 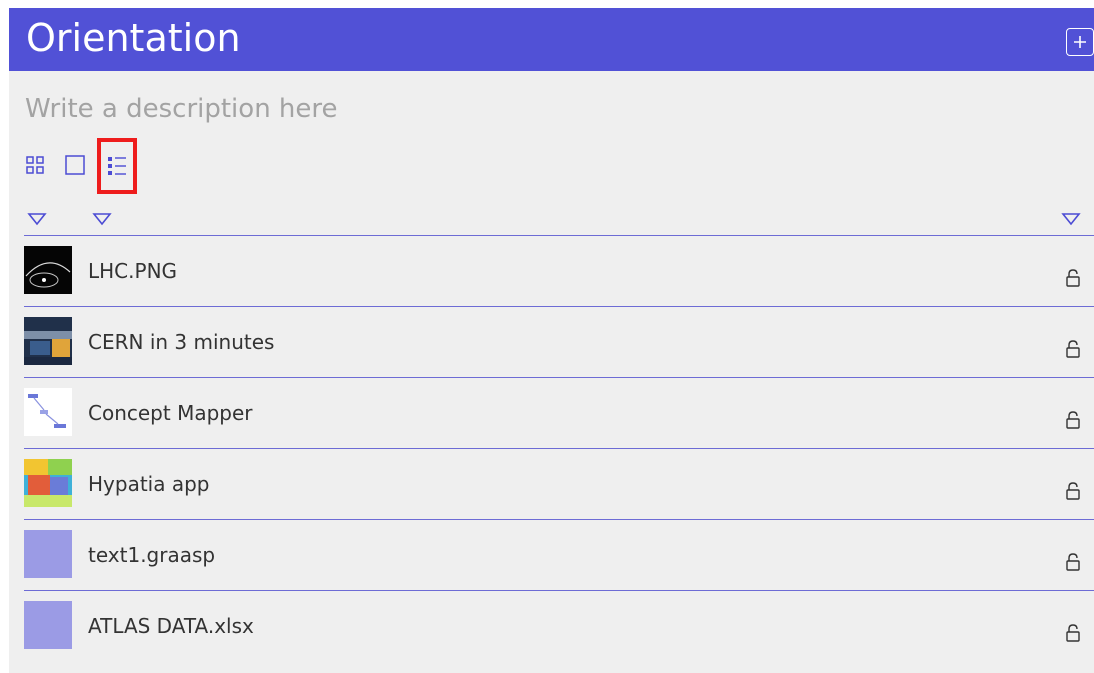 I want to click on item-name: ATLAS DATA.xlsx, so click(x=171, y=626).